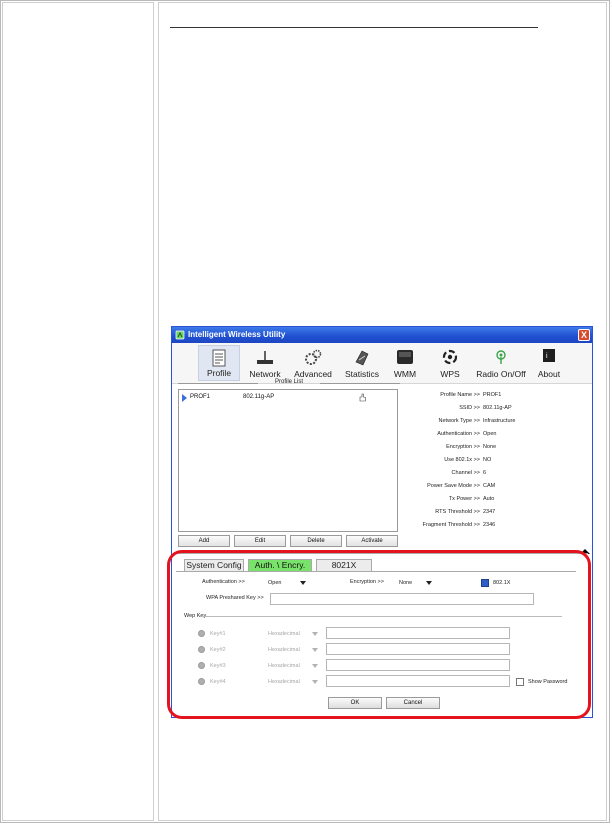 This screenshot has height=825, width=612. I want to click on info-value: Auto, so click(489, 499).